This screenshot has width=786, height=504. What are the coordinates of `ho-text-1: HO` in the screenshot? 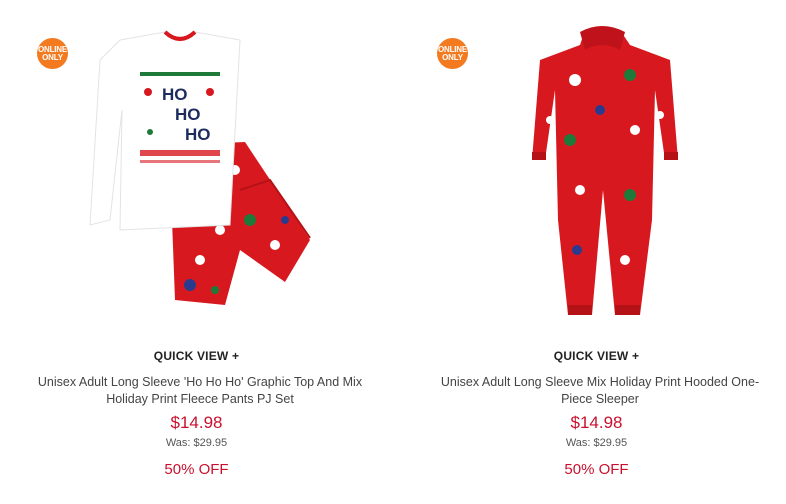 It's located at (175, 94).